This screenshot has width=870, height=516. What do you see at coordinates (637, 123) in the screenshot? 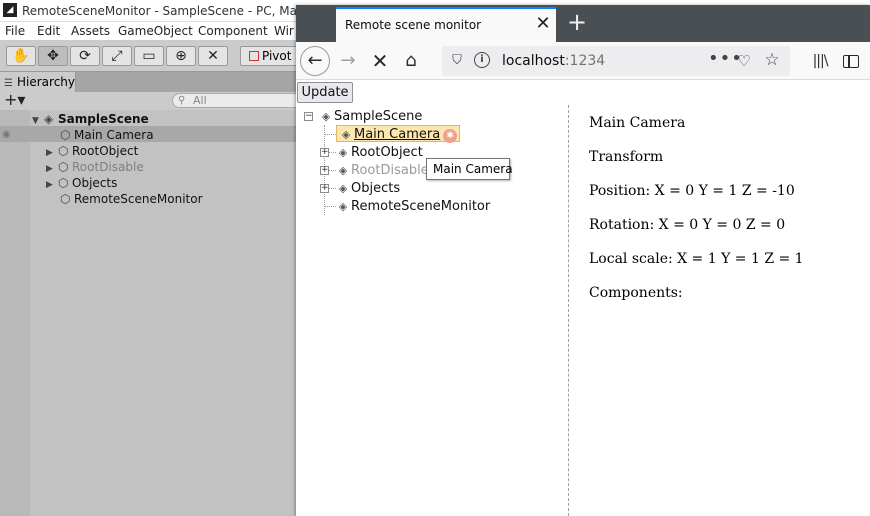
I see `details-object-name: Main Camera` at bounding box center [637, 123].